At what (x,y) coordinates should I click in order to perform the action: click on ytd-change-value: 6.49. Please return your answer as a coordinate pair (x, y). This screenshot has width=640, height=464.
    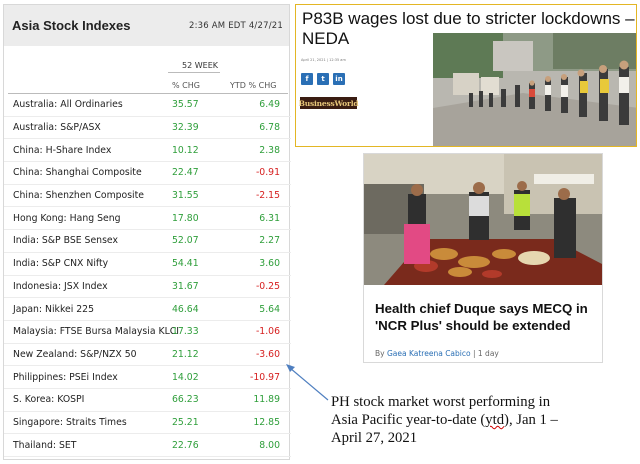
    Looking at the image, I should click on (269, 105).